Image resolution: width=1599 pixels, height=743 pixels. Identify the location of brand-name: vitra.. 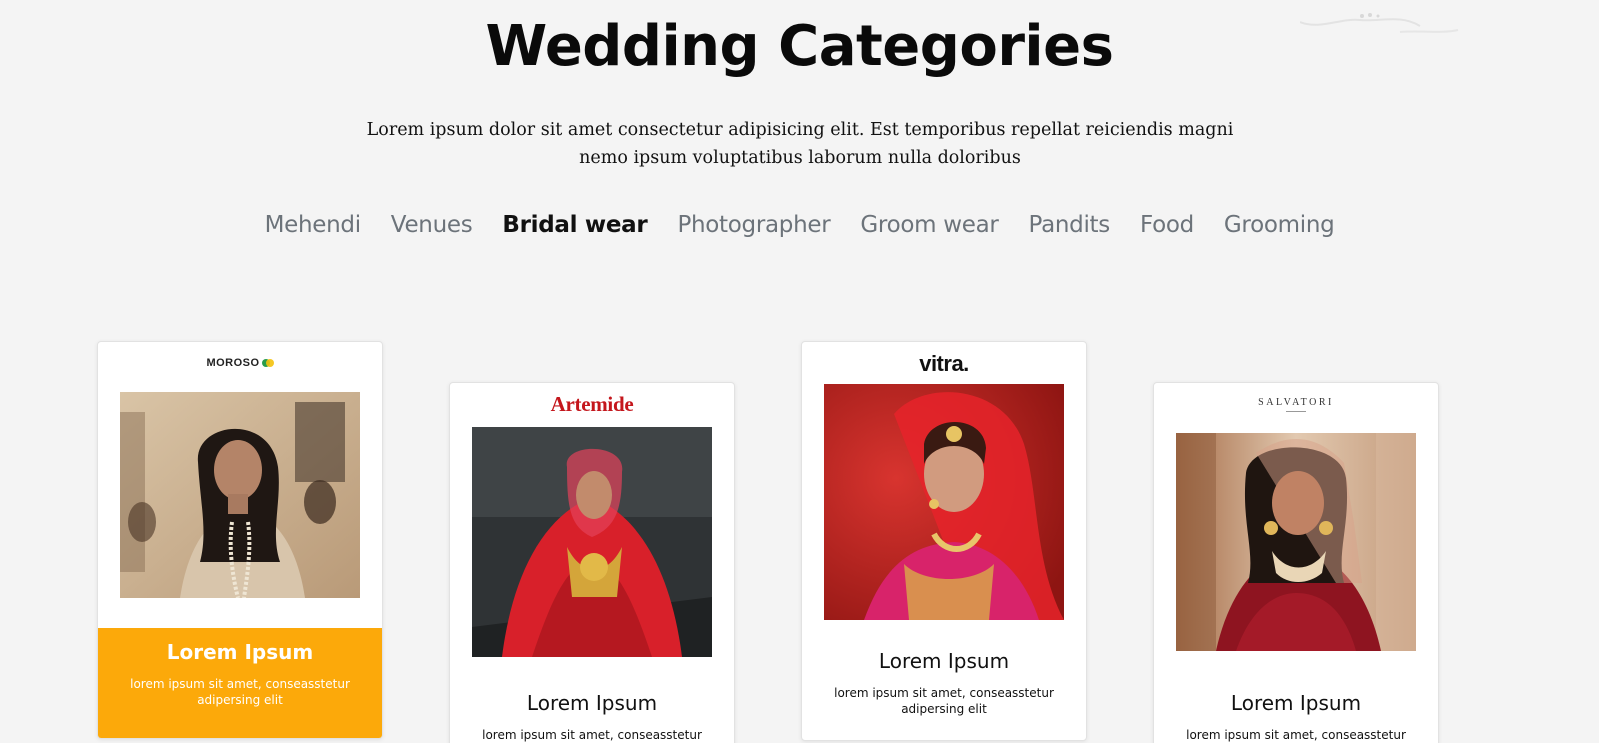
(944, 363).